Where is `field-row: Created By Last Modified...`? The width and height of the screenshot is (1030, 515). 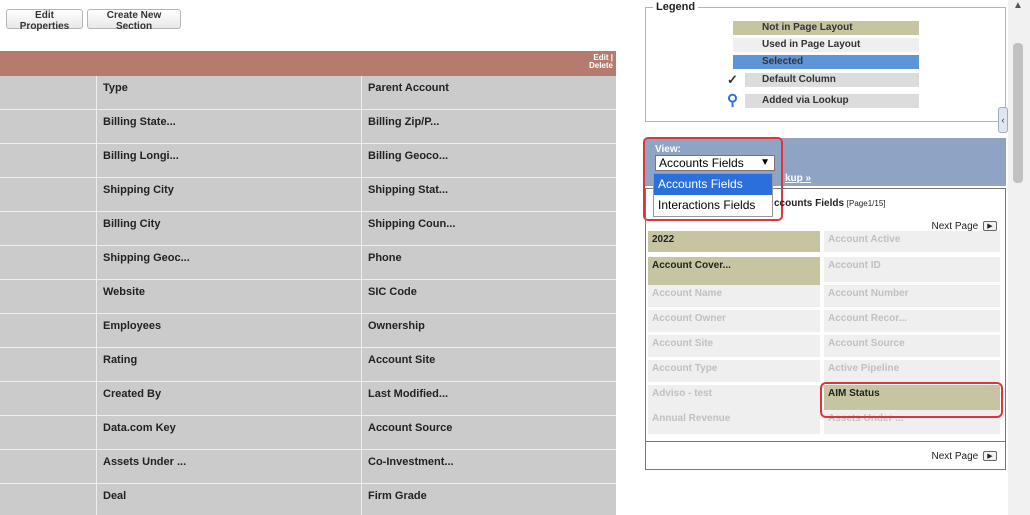 field-row: Created By Last Modified... is located at coordinates (308, 399).